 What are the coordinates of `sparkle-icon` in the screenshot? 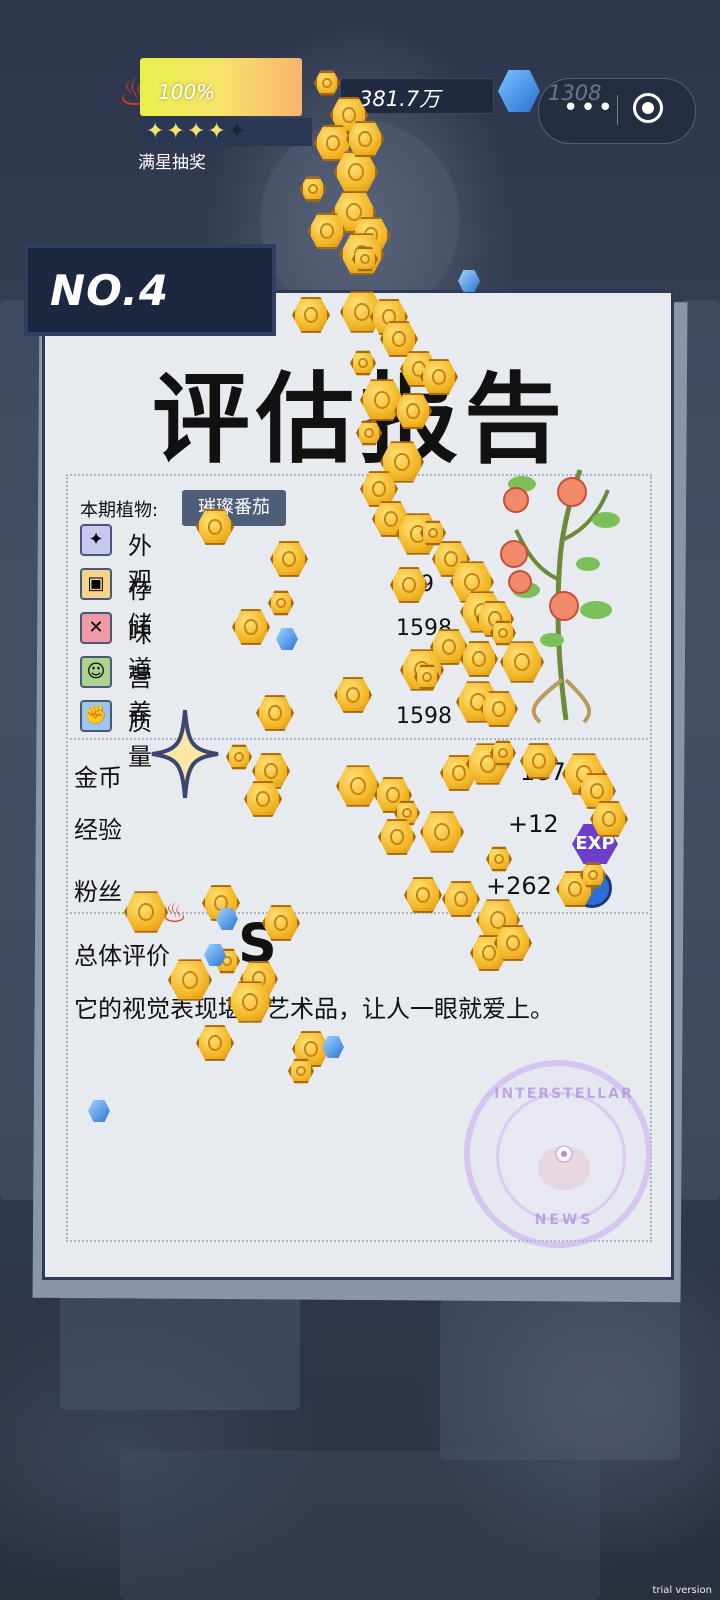 It's located at (185, 754).